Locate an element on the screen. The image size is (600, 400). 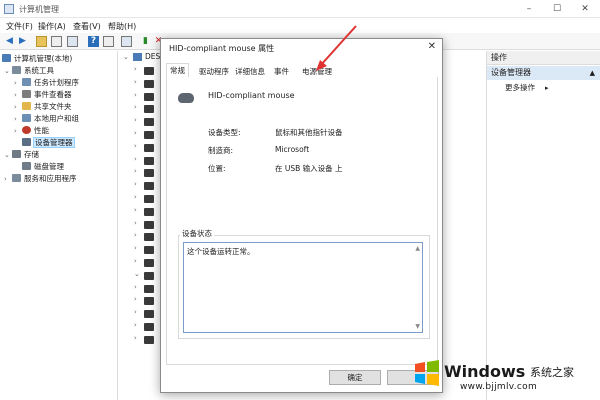
up-folder-icon is located at coordinates (41, 41).